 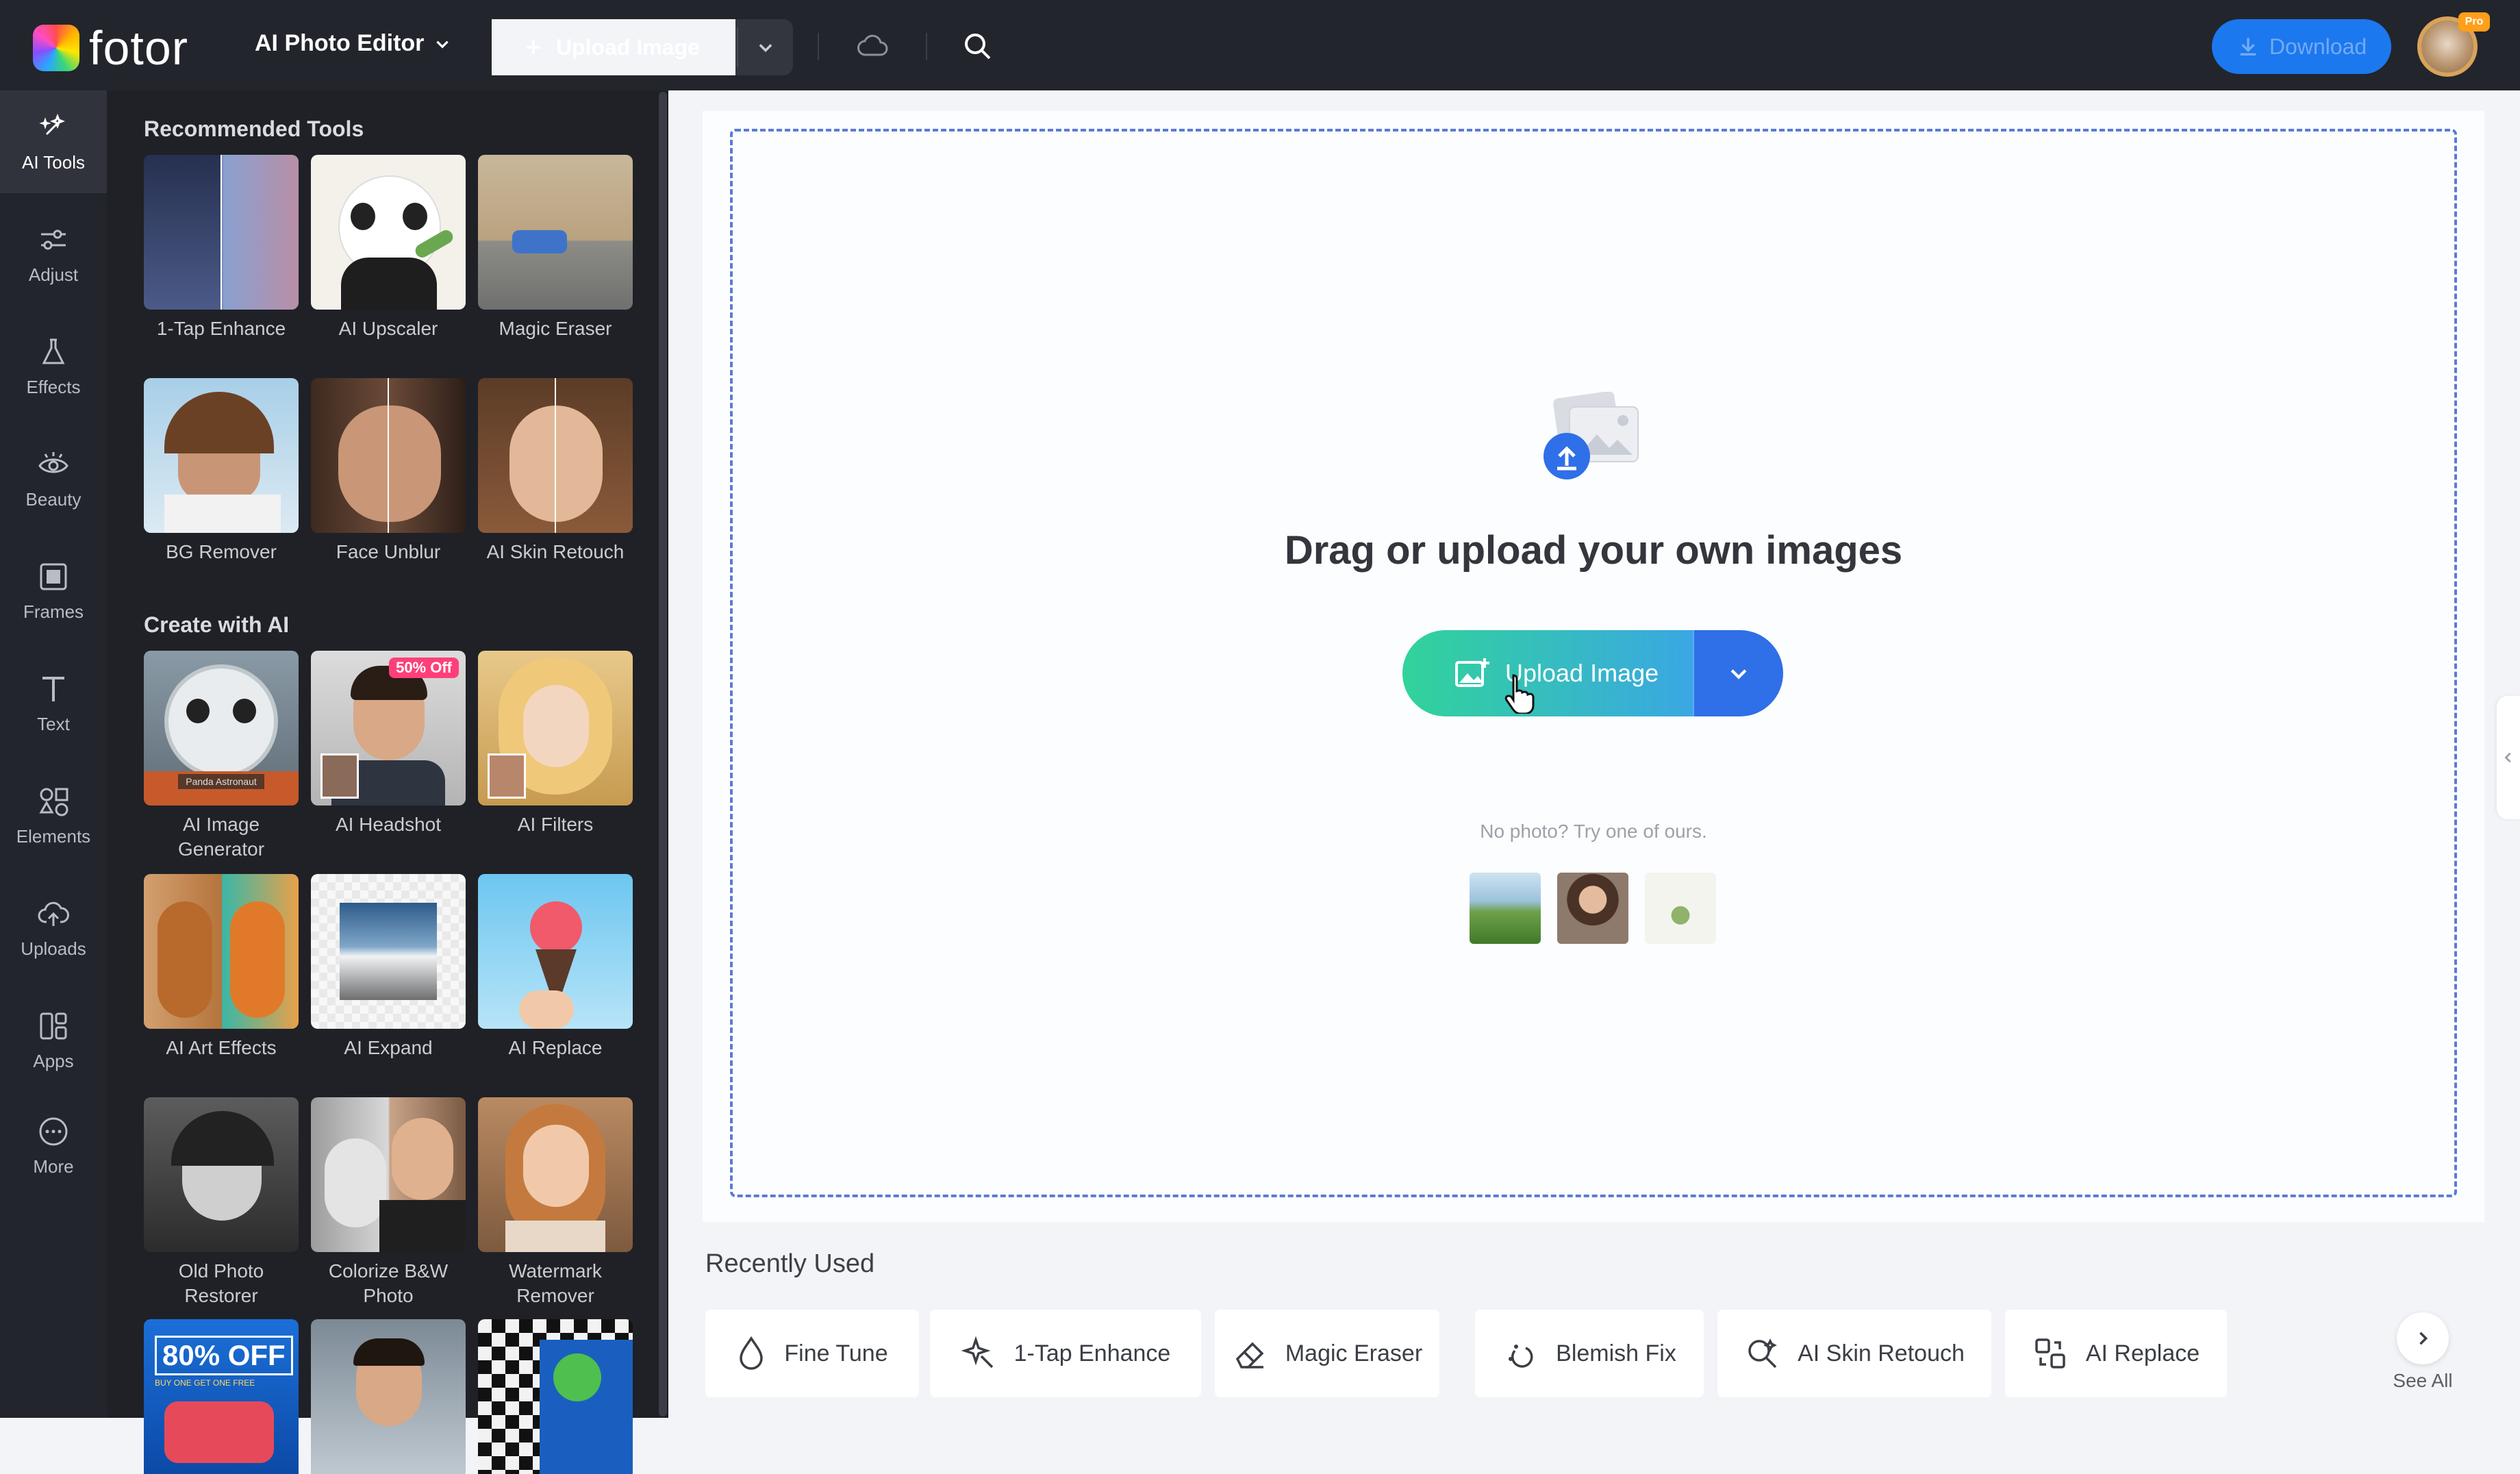 What do you see at coordinates (53, 928) in the screenshot?
I see `rail-item-uploads: Uploads` at bounding box center [53, 928].